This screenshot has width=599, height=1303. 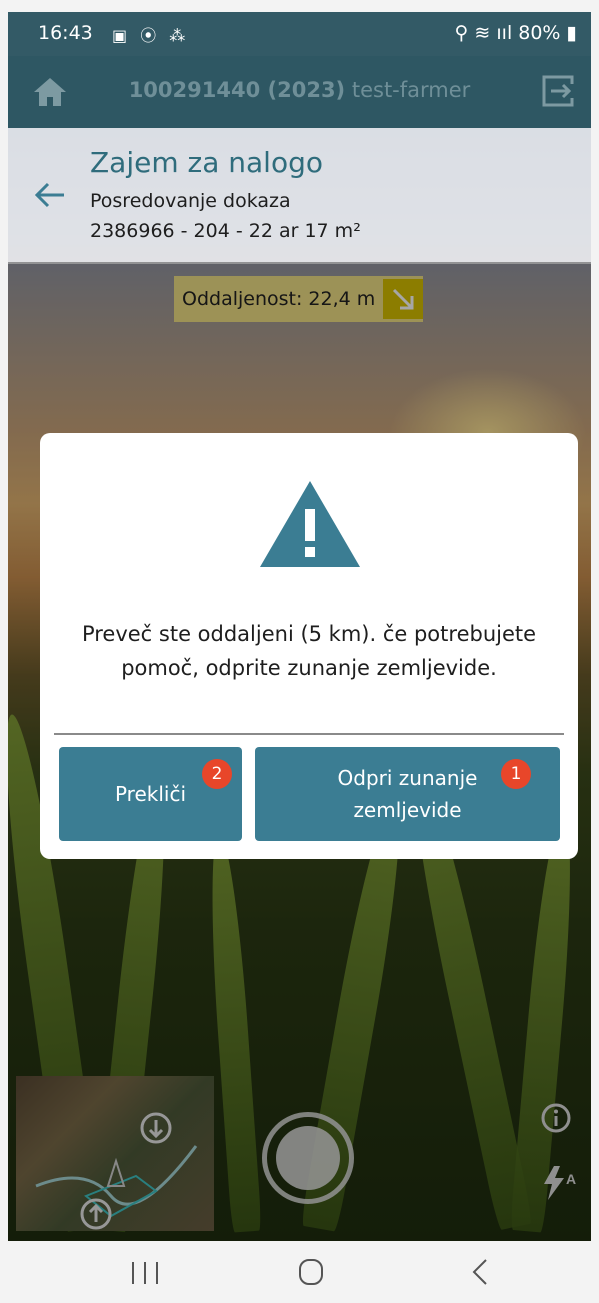 I want to click on warning-icon, so click(x=310, y=524).